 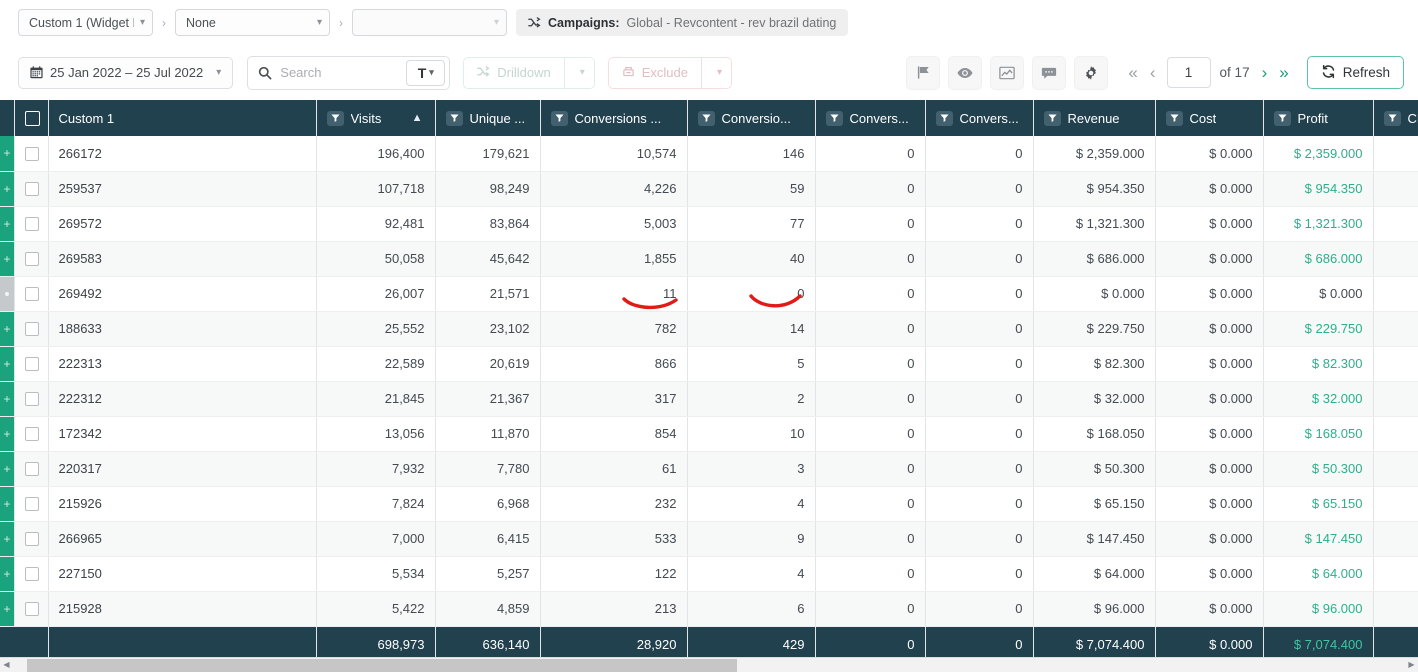 I want to click on last-page-button: », so click(x=1283, y=72).